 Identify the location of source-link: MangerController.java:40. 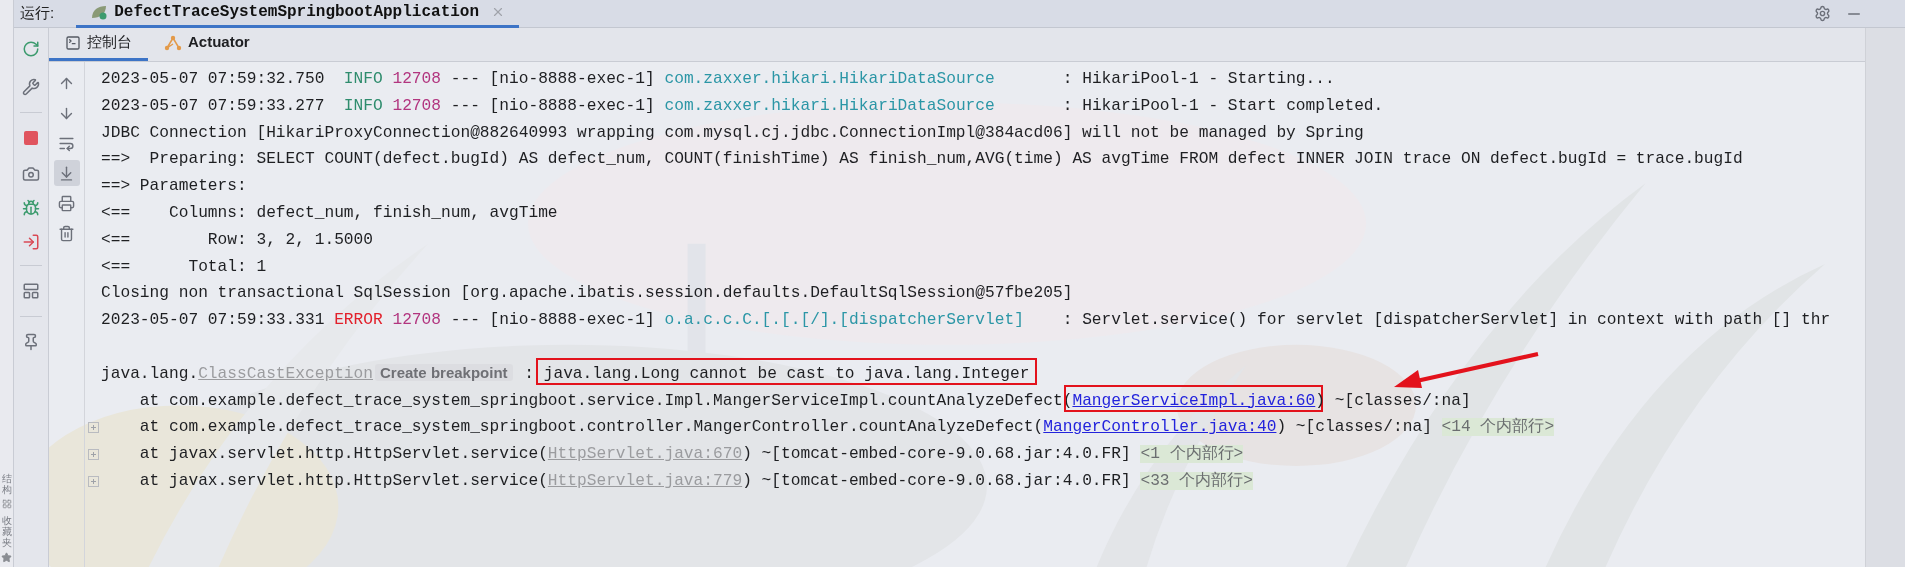
(1160, 427).